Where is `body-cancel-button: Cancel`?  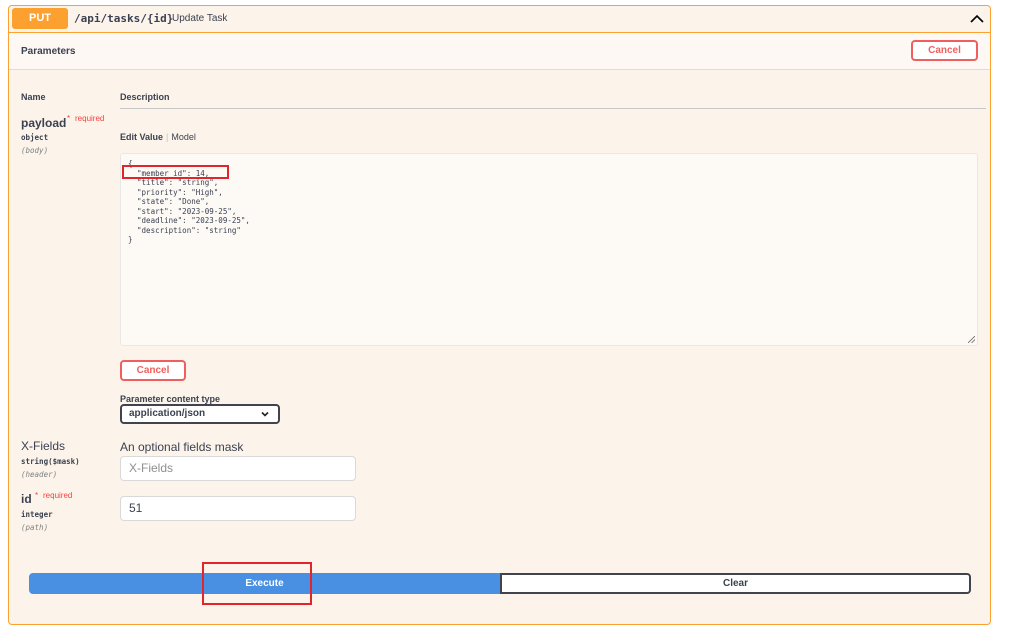
body-cancel-button: Cancel is located at coordinates (153, 370).